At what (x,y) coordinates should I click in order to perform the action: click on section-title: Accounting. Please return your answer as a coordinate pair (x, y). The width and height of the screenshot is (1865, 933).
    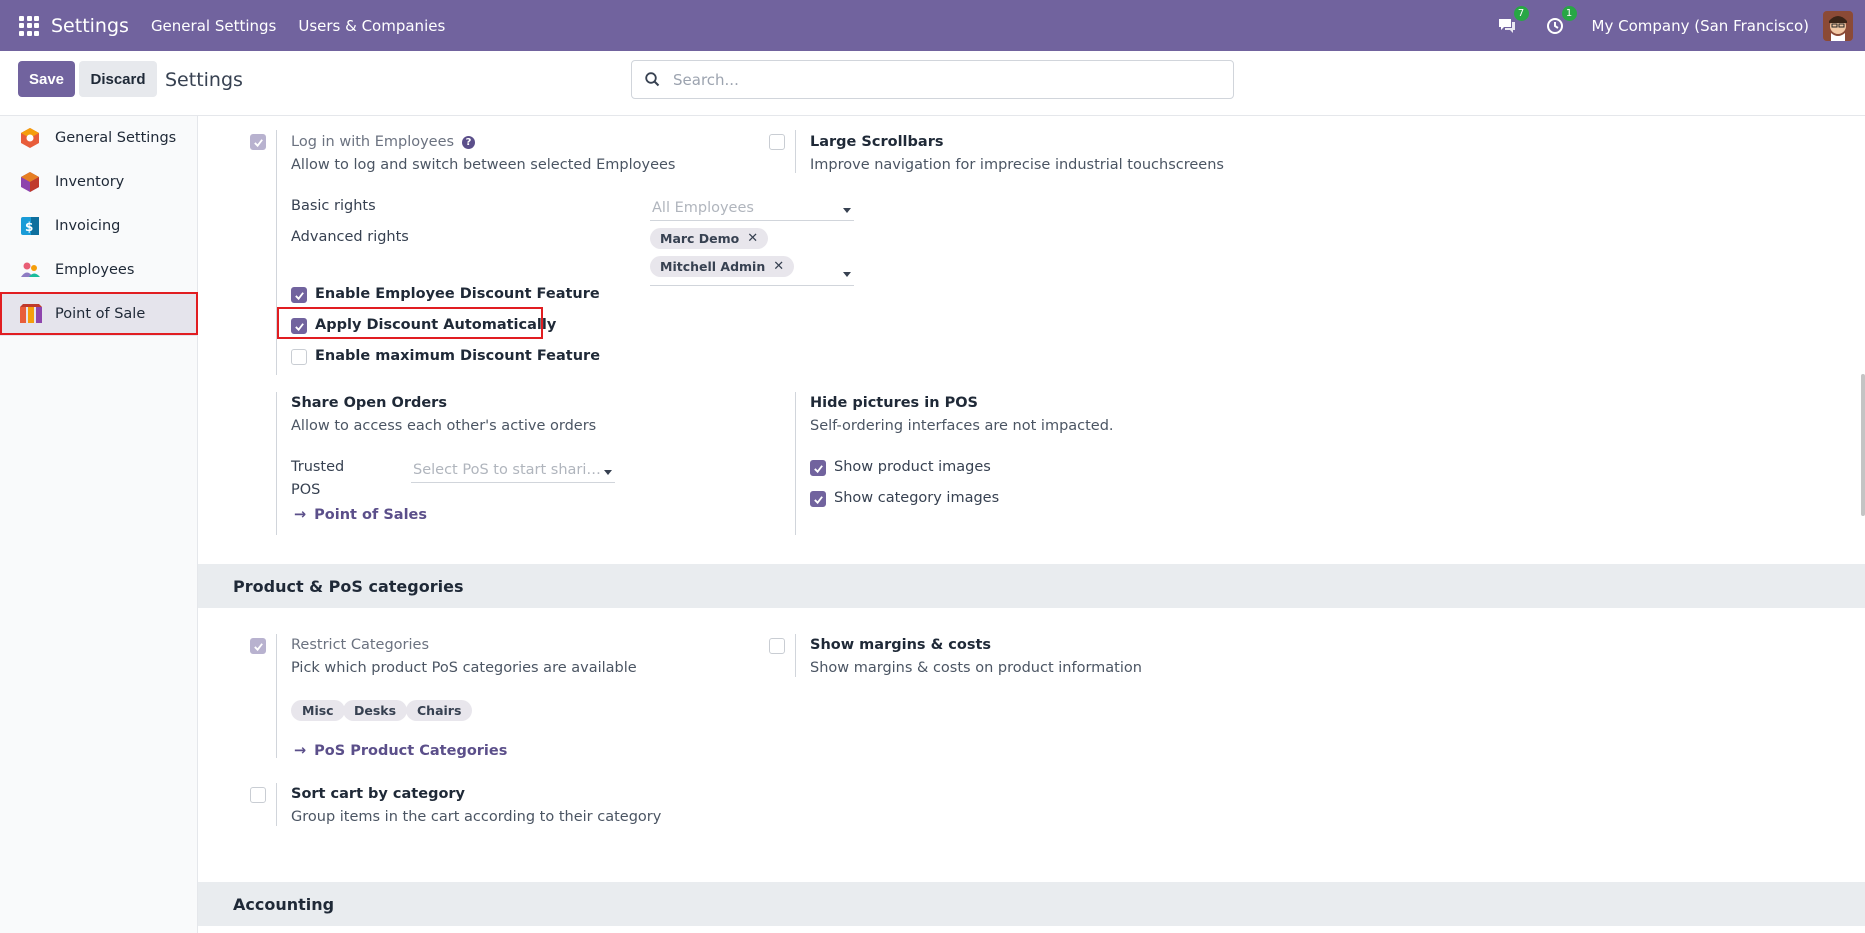
    Looking at the image, I should click on (284, 904).